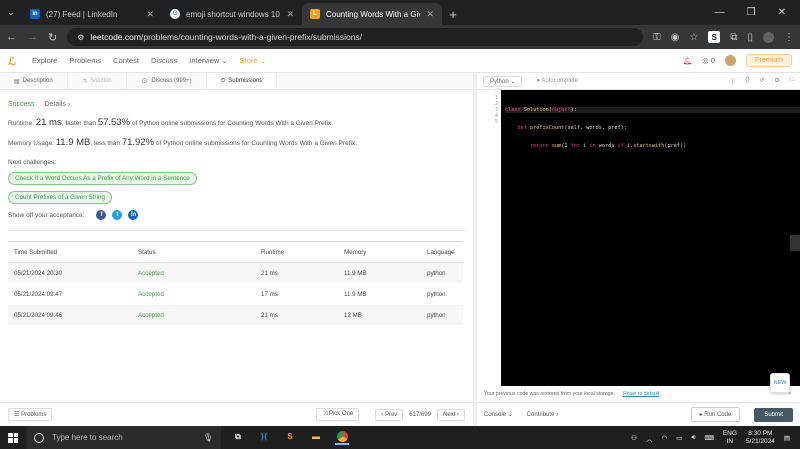 This screenshot has height=449, width=800. Describe the element at coordinates (341, 414) in the screenshot. I see `pick-one-label: Pick One` at that location.